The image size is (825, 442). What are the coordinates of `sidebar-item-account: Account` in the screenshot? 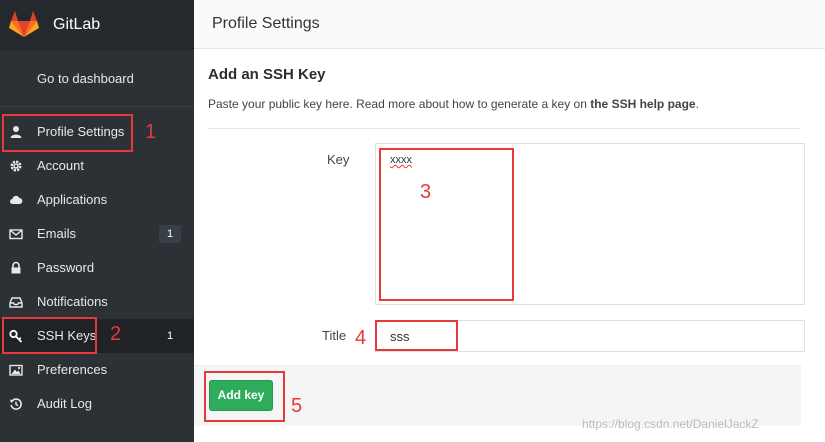 It's located at (97, 166).